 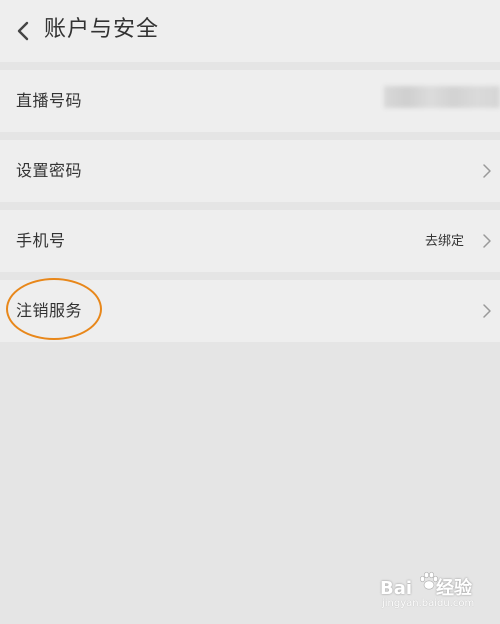 What do you see at coordinates (250, 171) in the screenshot?
I see `row-set-password: 设置密码` at bounding box center [250, 171].